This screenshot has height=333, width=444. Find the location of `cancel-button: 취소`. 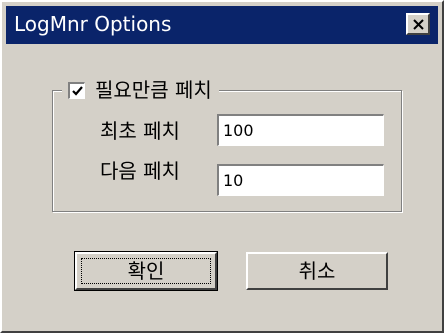

cancel-button: 취소 is located at coordinates (317, 271).